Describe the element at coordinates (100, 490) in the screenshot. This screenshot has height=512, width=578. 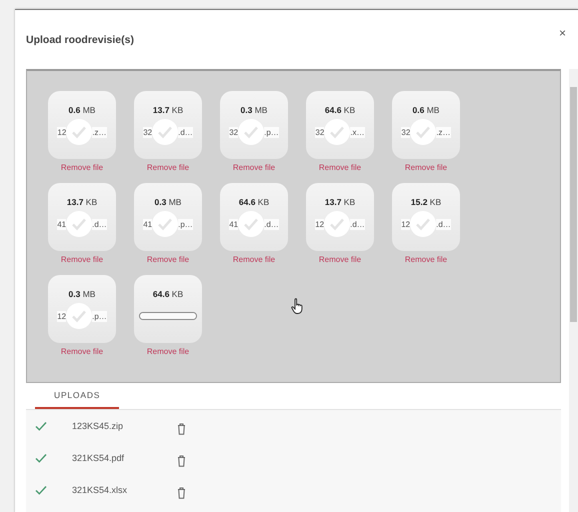
I see `file-name: 321KS54.xlsx` at that location.